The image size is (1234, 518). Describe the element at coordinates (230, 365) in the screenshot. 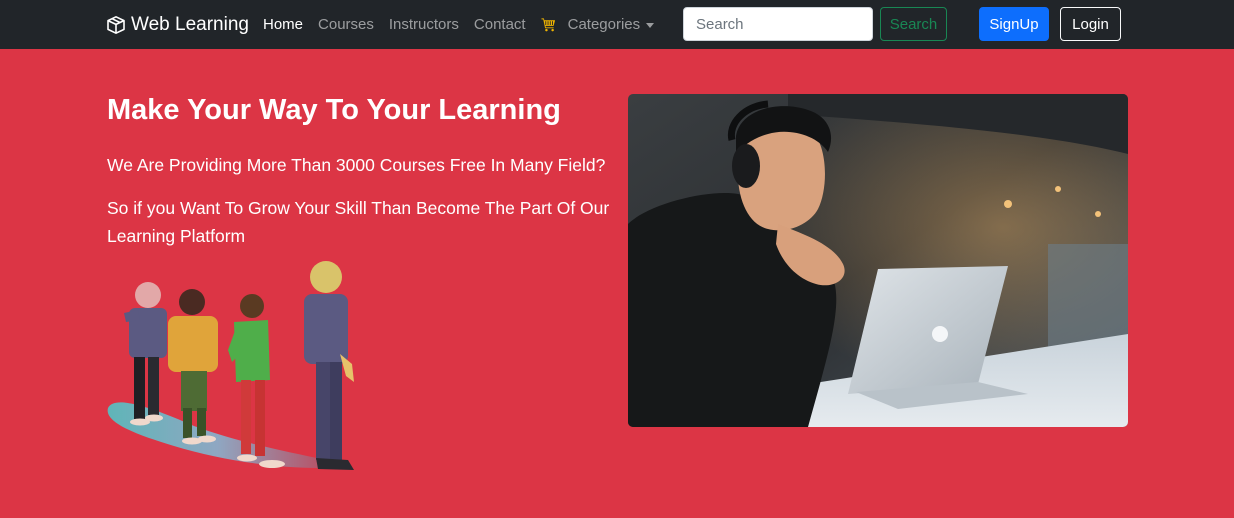

I see `people-illustration` at that location.